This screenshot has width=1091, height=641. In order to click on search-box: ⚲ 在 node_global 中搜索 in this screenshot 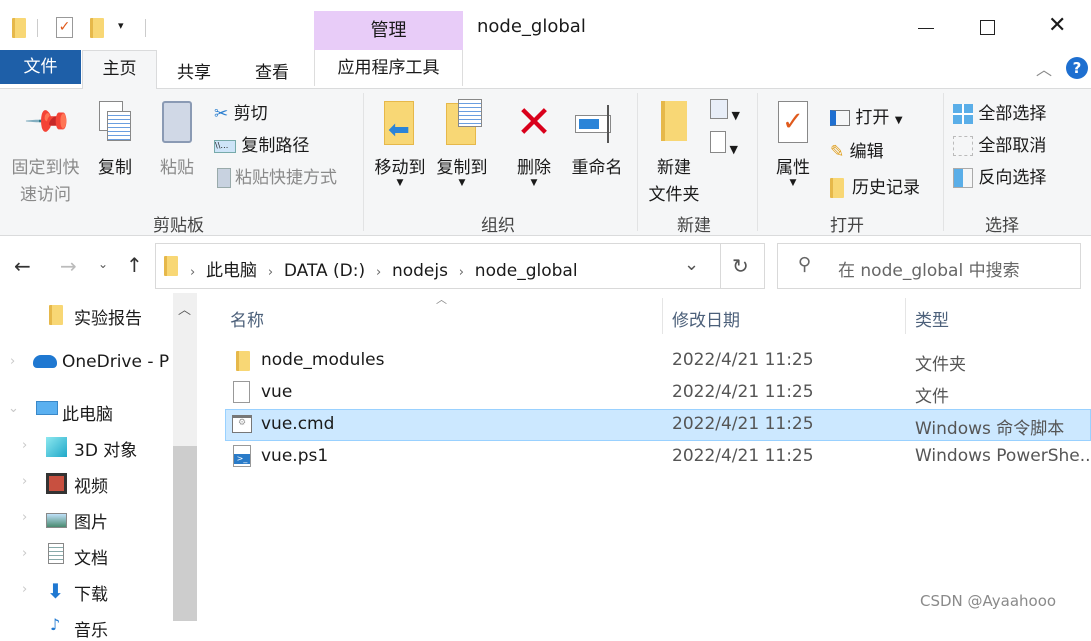, I will do `click(929, 266)`.